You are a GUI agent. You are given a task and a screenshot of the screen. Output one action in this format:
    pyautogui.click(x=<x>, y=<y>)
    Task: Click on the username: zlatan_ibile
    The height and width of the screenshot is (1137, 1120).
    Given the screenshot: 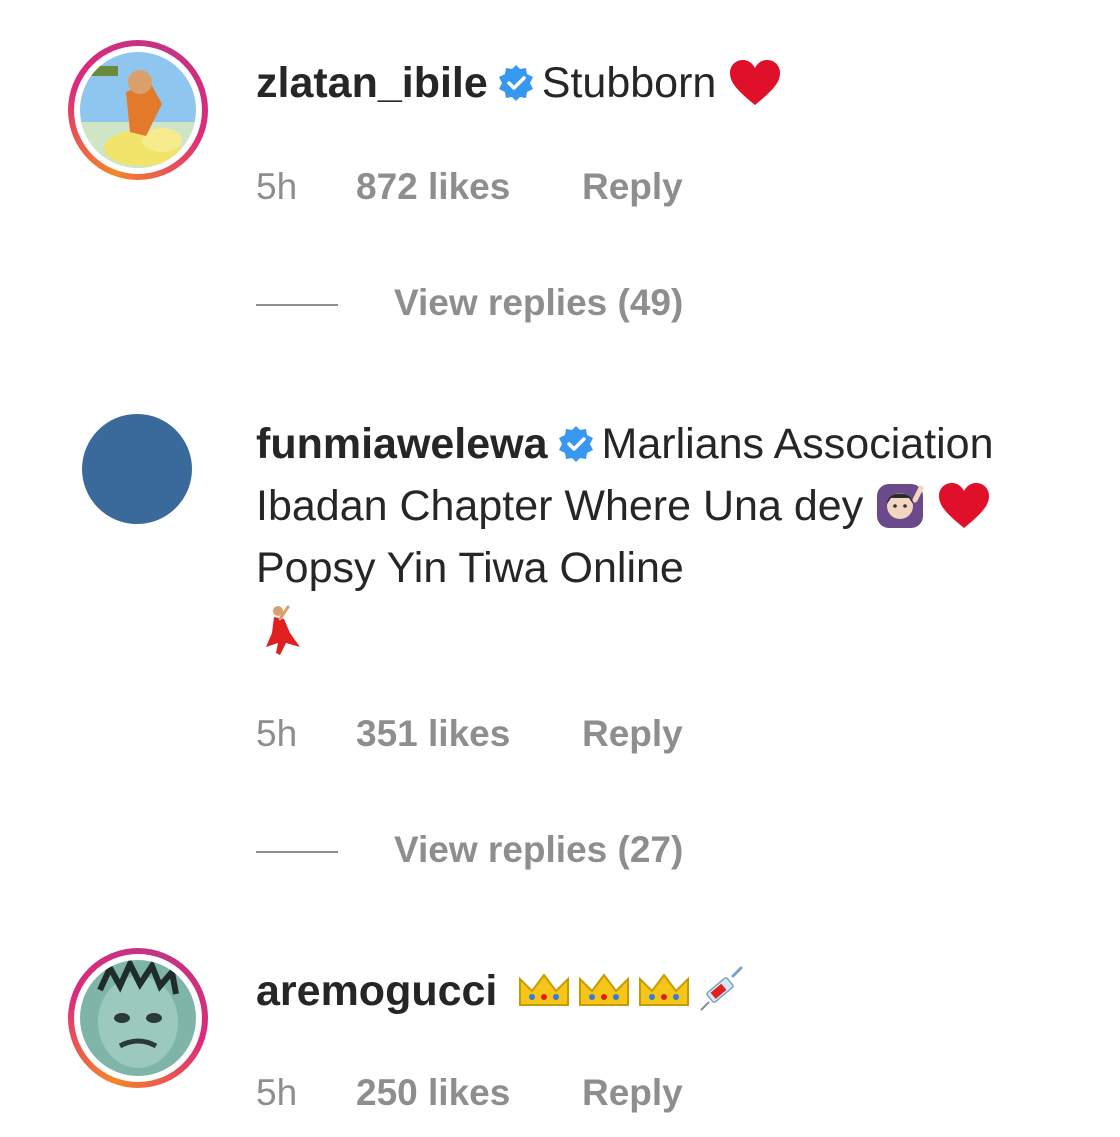 What is the action you would take?
    pyautogui.click(x=372, y=83)
    